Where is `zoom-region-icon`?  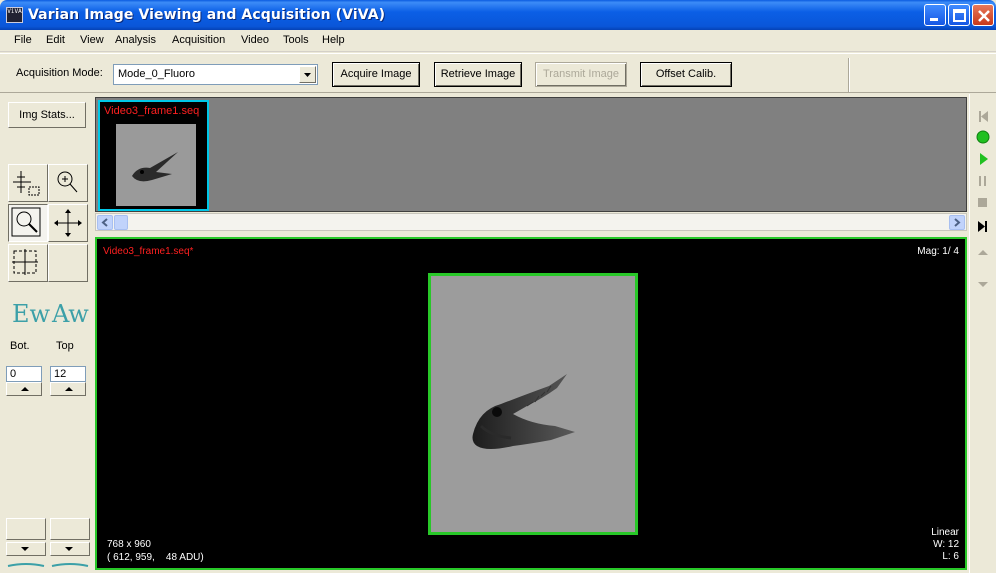
zoom-region-icon is located at coordinates (26, 222).